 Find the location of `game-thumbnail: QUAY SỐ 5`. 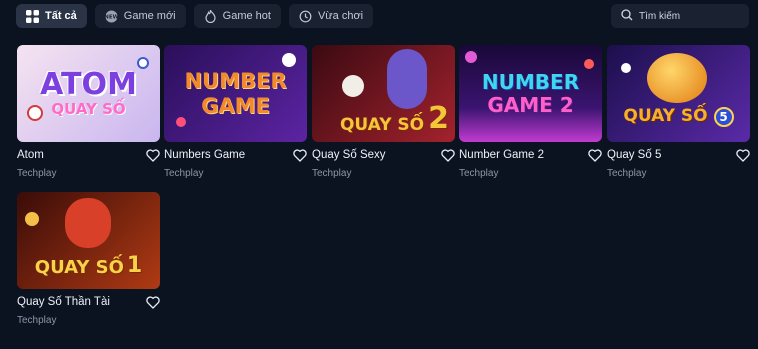

game-thumbnail: QUAY SỐ 5 is located at coordinates (678, 93).